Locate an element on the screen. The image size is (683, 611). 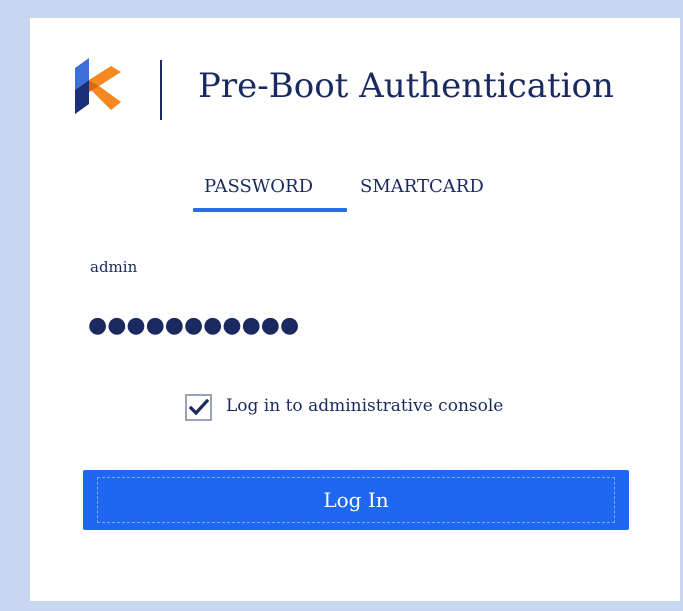
tab-password: PASSWORD is located at coordinates (258, 186).